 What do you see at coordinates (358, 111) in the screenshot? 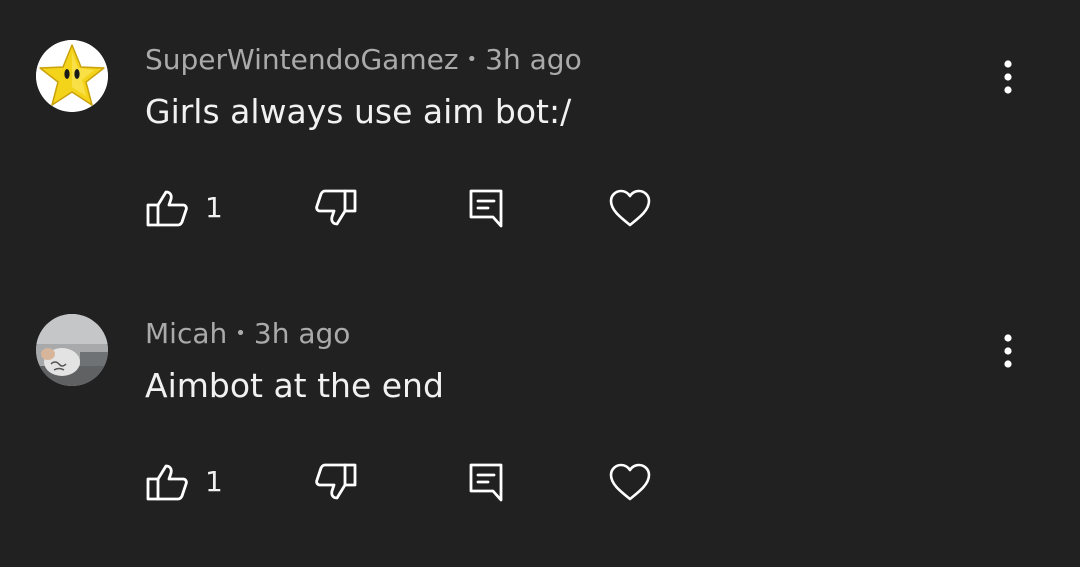
I see `comment-text: Girls always use aim bot:/` at bounding box center [358, 111].